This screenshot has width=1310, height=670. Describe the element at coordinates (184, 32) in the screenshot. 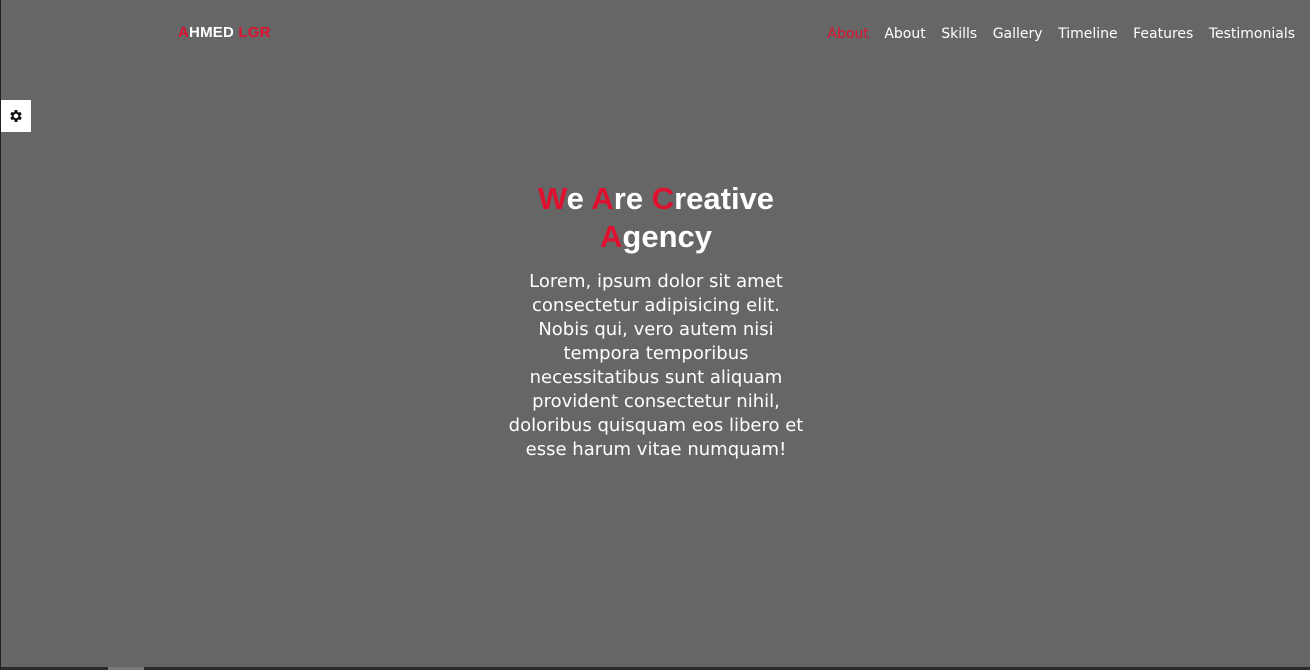

I see `logo-initial: A` at that location.